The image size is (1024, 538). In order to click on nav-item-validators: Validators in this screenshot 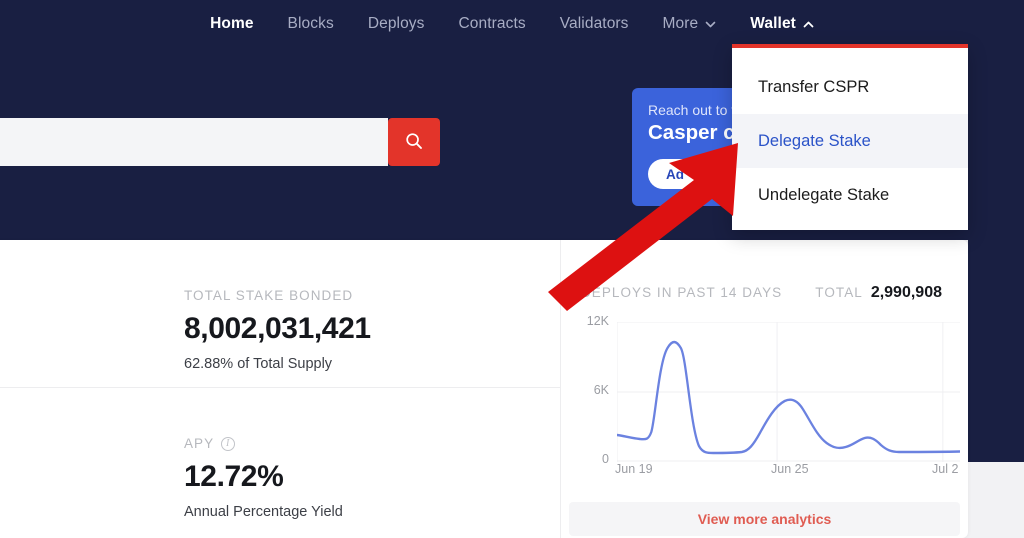, I will do `click(594, 24)`.